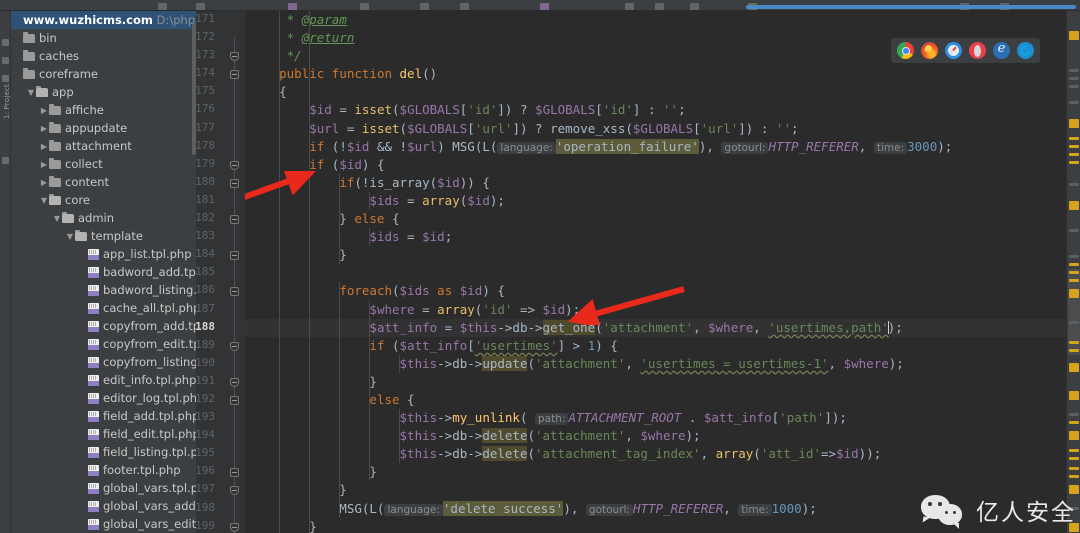  What do you see at coordinates (657, 182) in the screenshot?
I see `code-line-180: if(!is_array($id)) {` at bounding box center [657, 182].